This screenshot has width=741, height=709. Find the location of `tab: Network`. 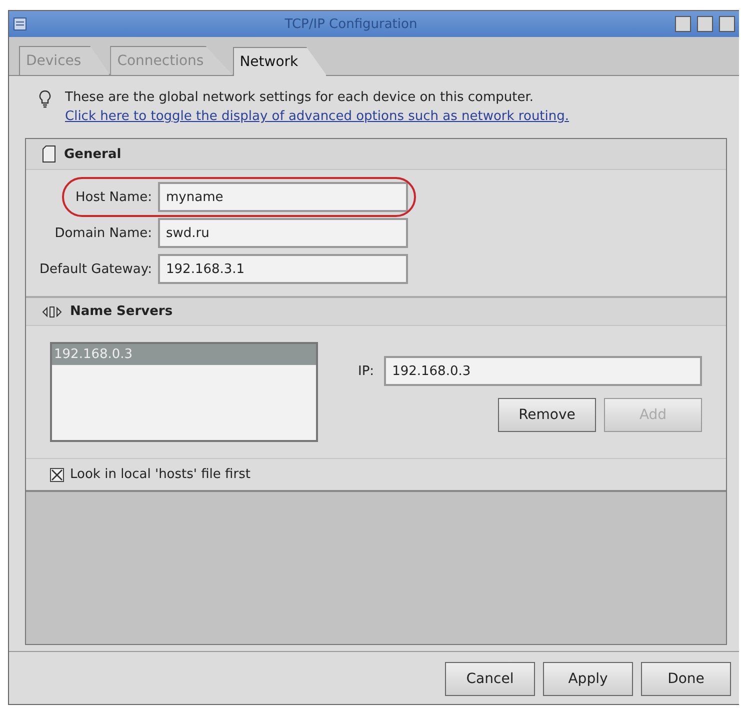

tab: Network is located at coordinates (280, 61).